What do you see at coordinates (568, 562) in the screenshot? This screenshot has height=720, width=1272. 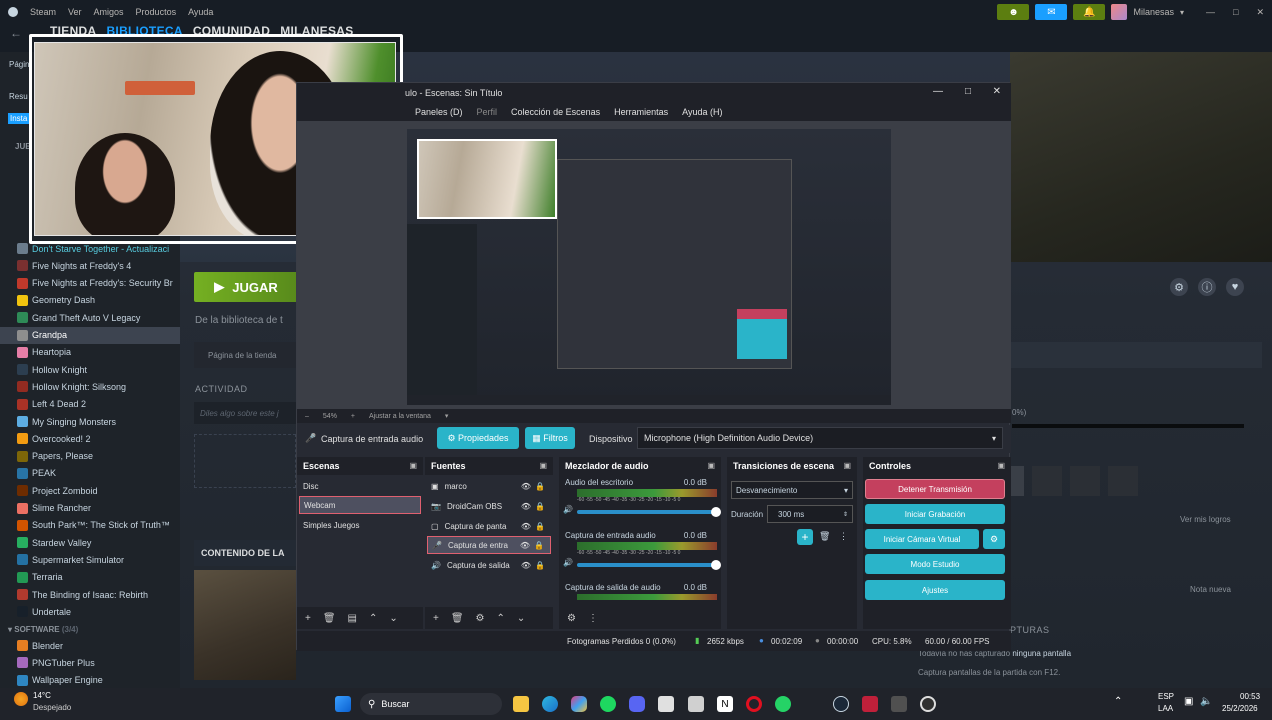 I see `volume-speaker-icon: 🔊` at bounding box center [568, 562].